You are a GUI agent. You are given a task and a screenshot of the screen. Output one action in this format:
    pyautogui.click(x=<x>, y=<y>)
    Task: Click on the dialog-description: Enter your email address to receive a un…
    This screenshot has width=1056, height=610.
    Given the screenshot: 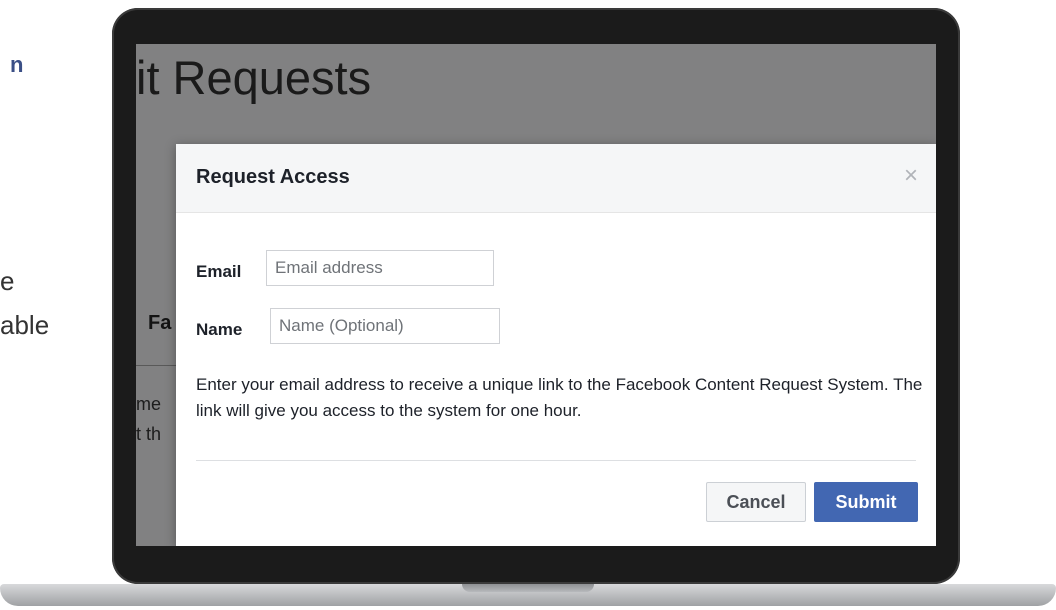 What is the action you would take?
    pyautogui.click(x=559, y=397)
    